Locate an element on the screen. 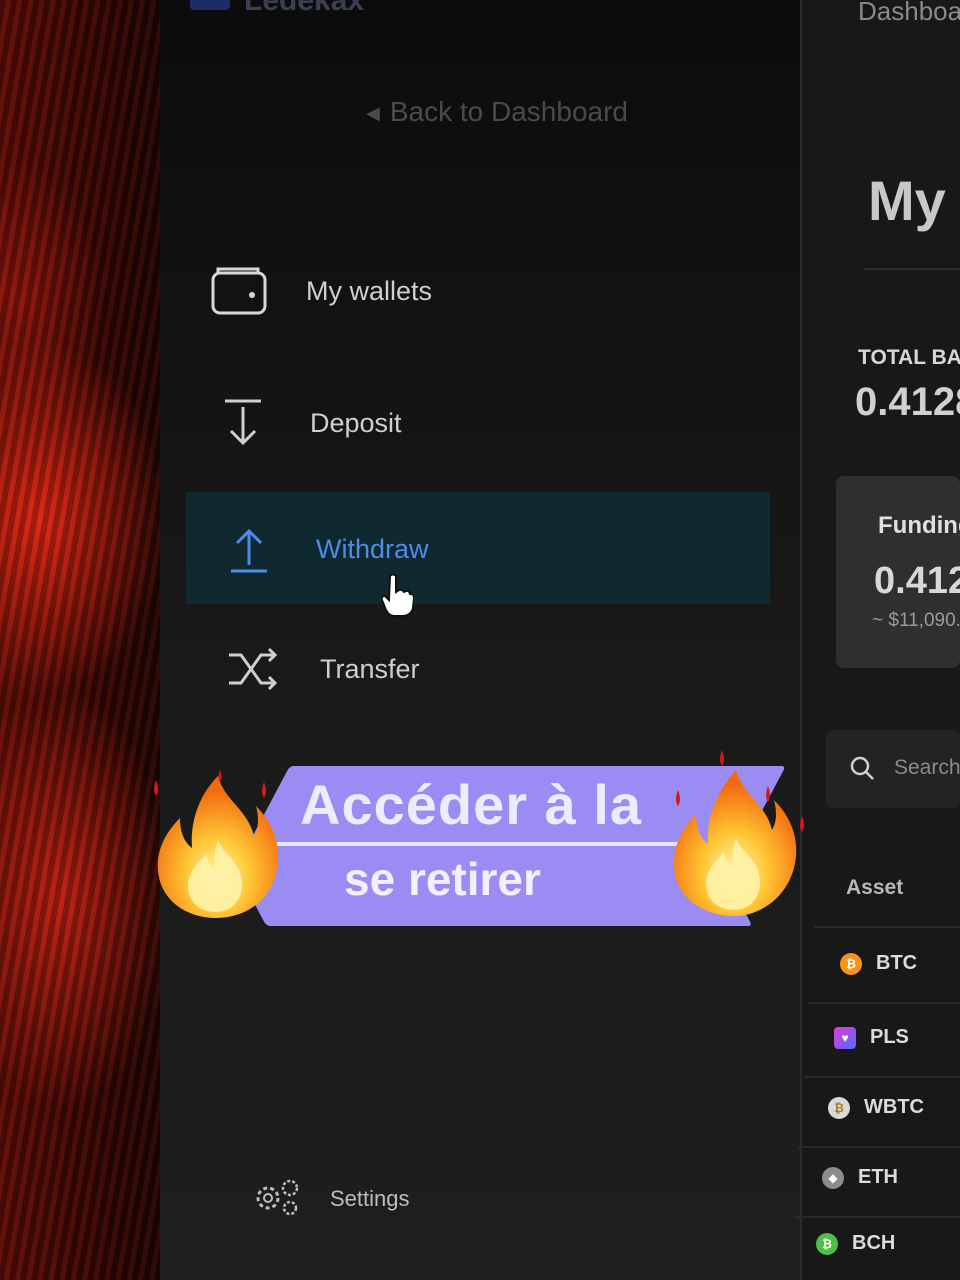 Image resolution: width=960 pixels, height=1280 pixels. pls-coin-icon: ♥ is located at coordinates (845, 1037).